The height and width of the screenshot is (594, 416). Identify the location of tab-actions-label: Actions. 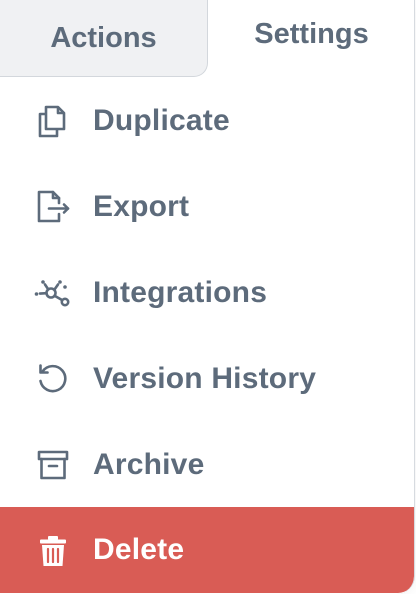
(103, 38).